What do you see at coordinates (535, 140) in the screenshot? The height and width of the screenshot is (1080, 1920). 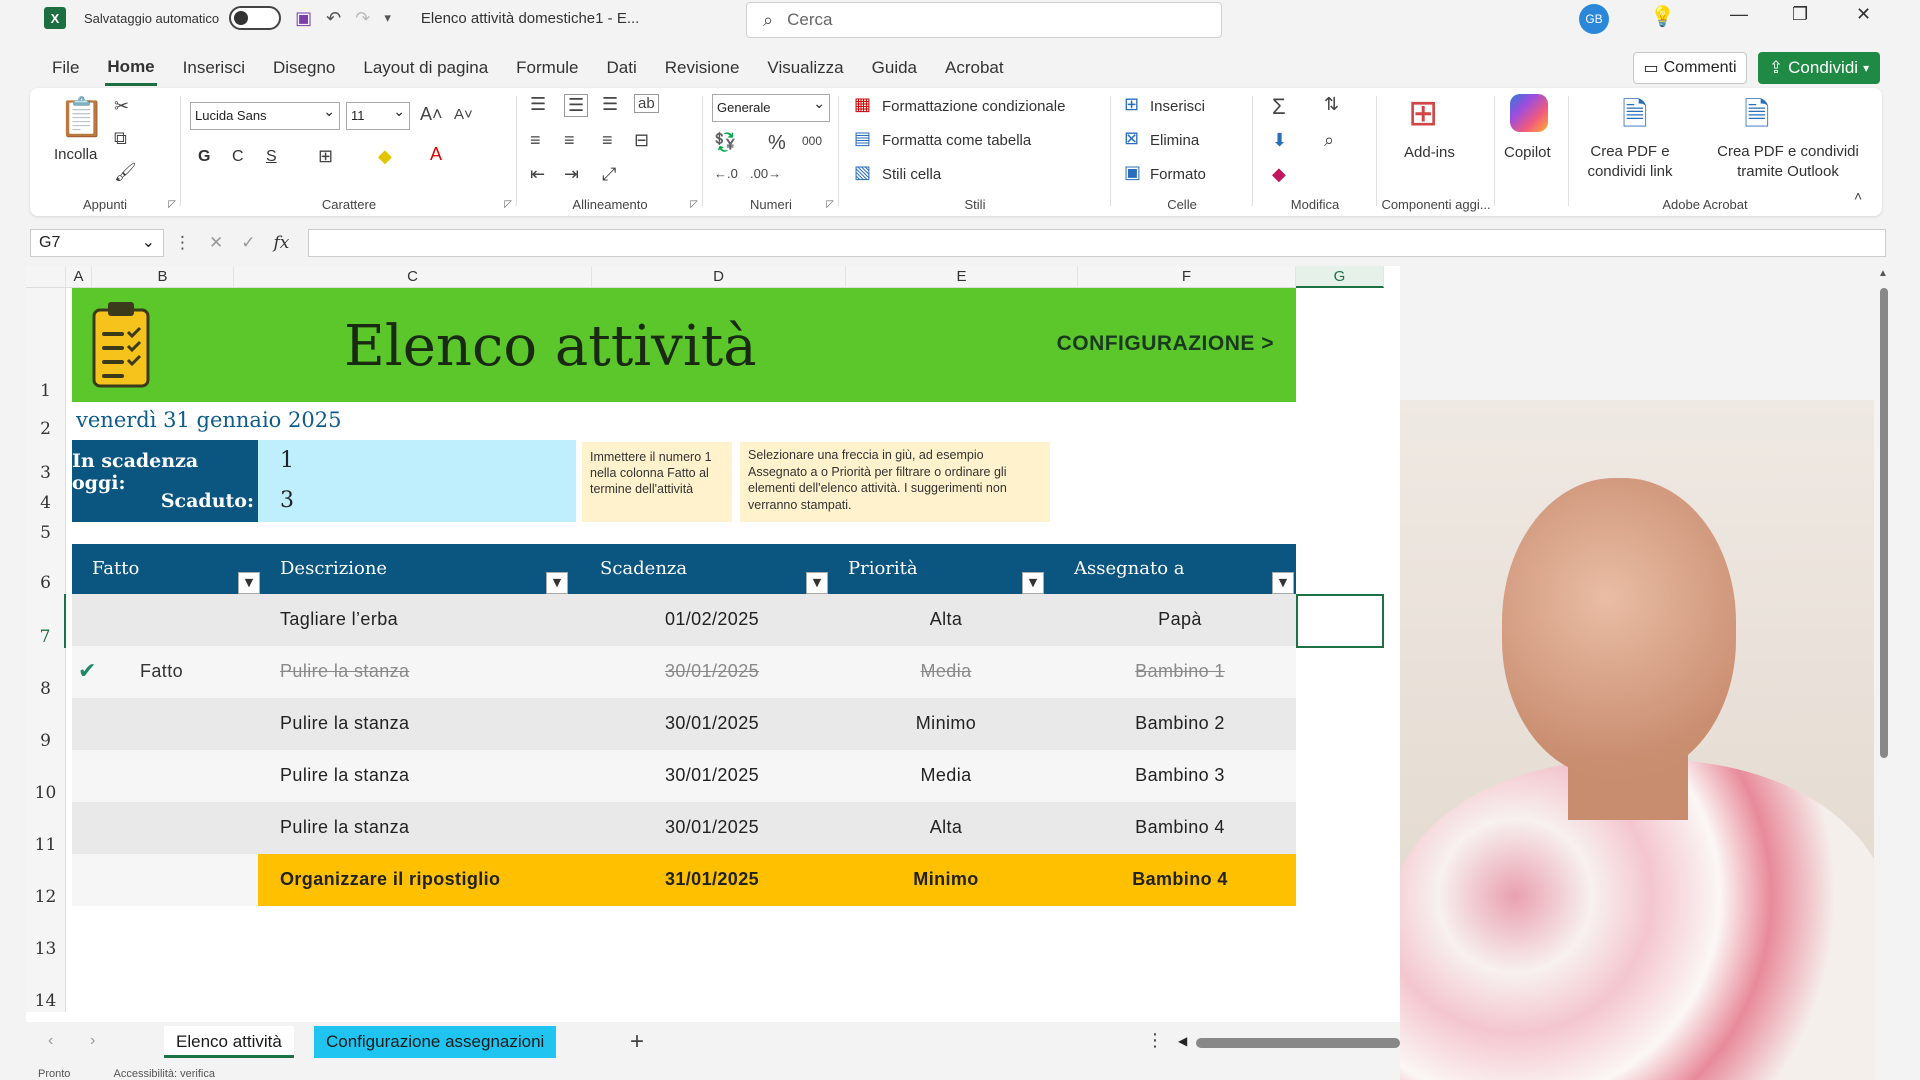 I see `align-left-icon: ≡` at bounding box center [535, 140].